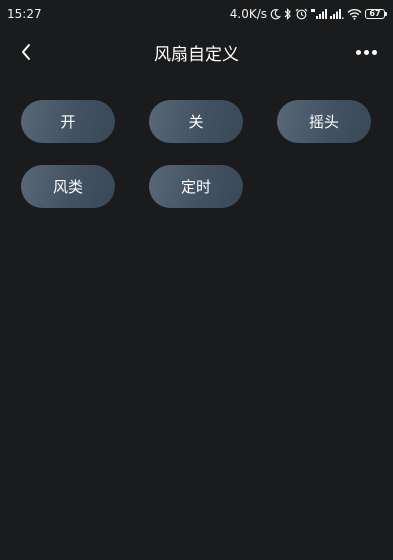  What do you see at coordinates (337, 14) in the screenshot?
I see `signal-icon` at bounding box center [337, 14].